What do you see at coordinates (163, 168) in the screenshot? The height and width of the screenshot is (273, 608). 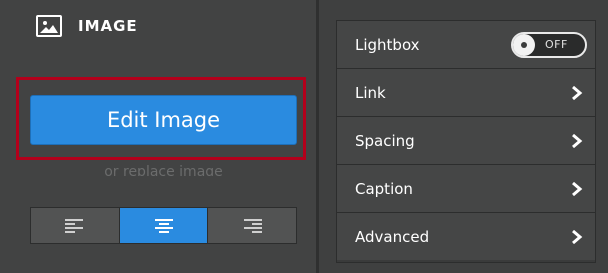 I see `replace-image-link: or replace image` at bounding box center [163, 168].